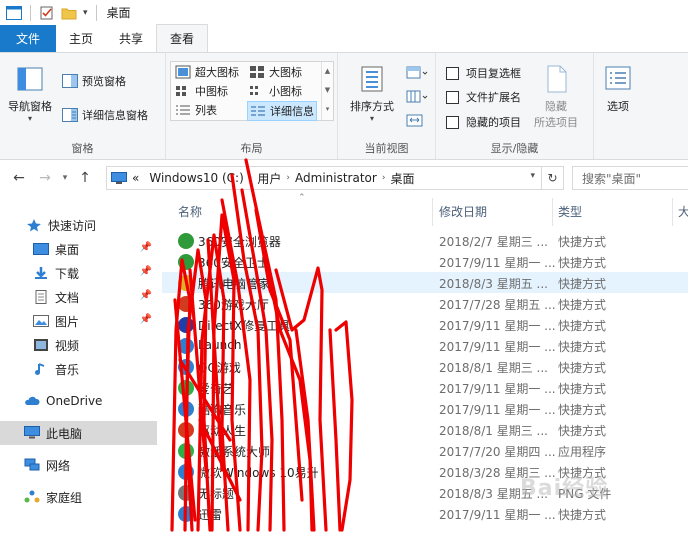 This screenshot has height=533, width=688. Describe the element at coordinates (196, 110) in the screenshot. I see `layout-list: 列表` at that location.